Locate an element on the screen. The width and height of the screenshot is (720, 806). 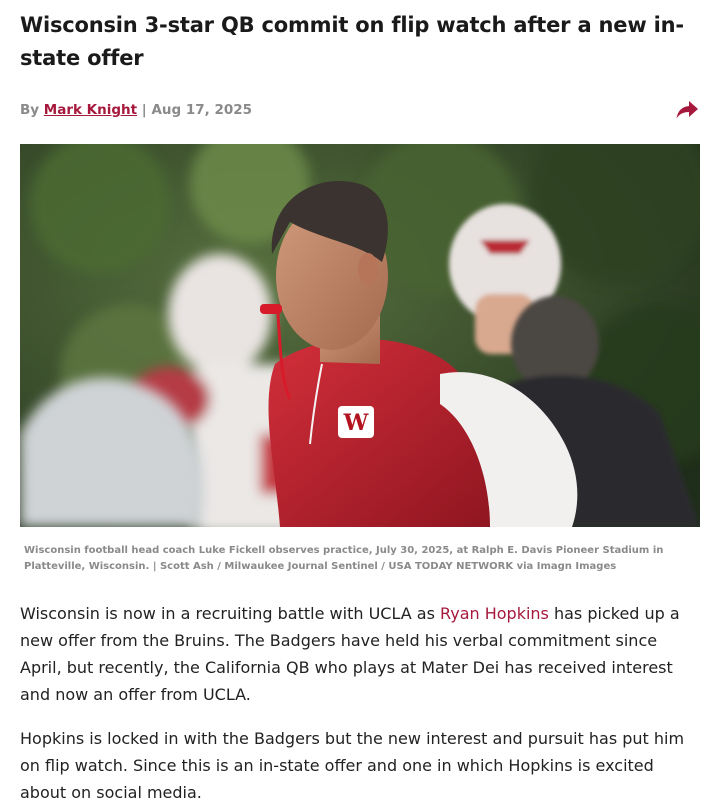
player-link: Ryan Hopkins is located at coordinates (494, 613).